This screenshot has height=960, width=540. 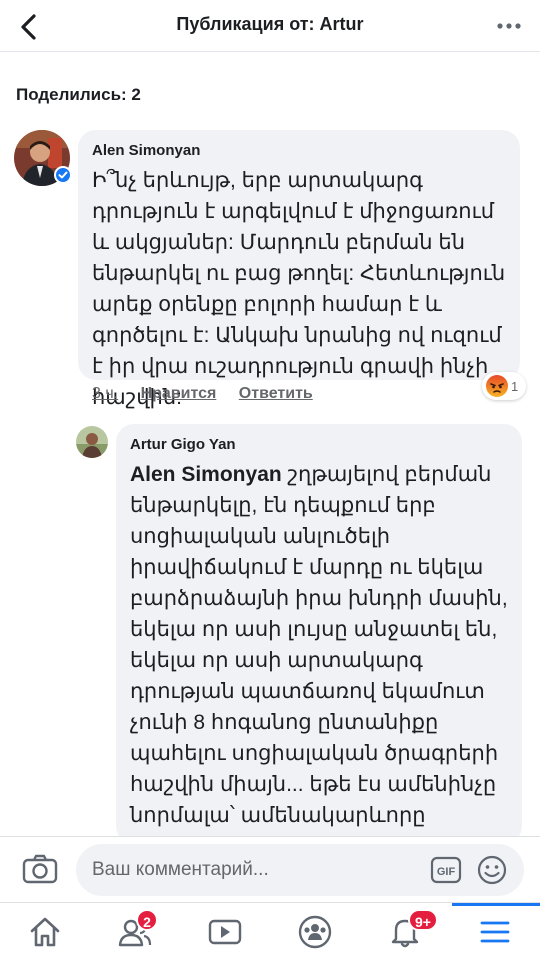 I want to click on video-icon, so click(x=225, y=932).